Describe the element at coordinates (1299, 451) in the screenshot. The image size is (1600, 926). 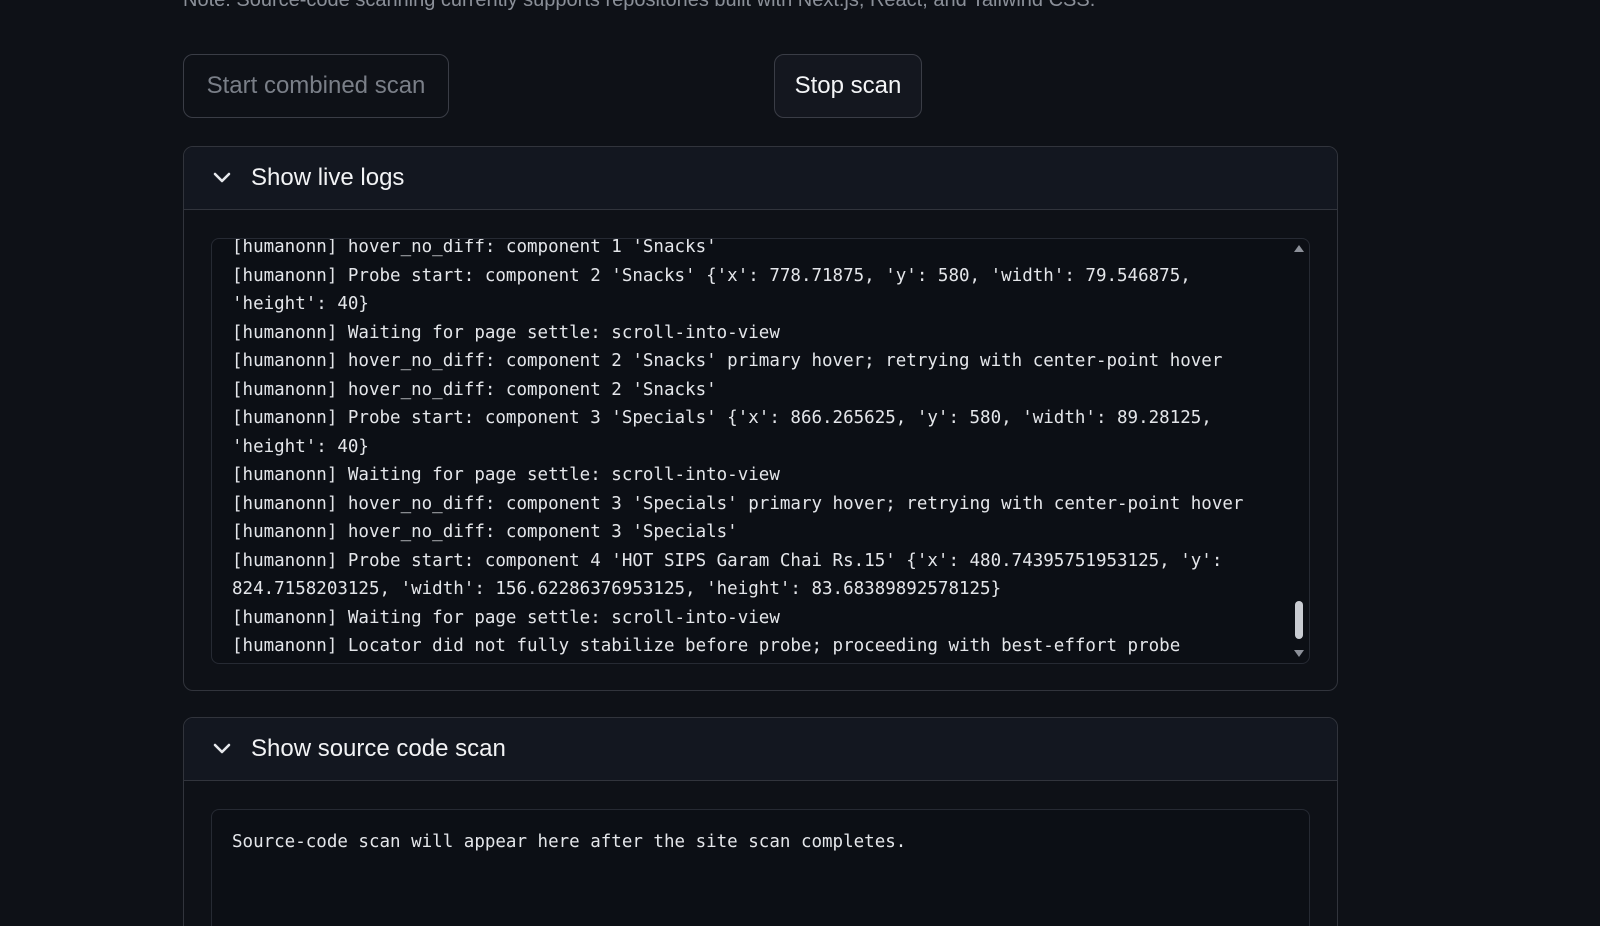
I see `log-scrollbar` at that location.